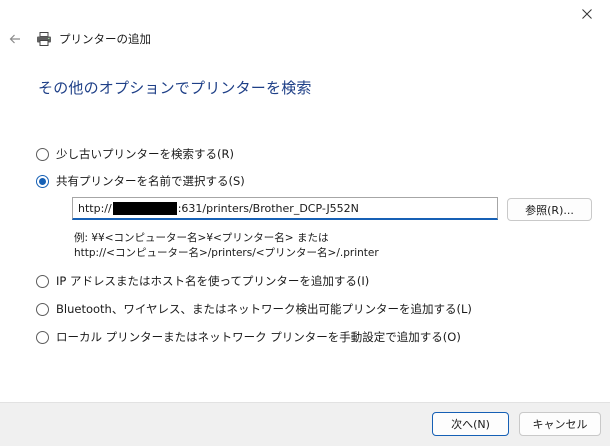  I want to click on option-select-shared-printer: 共有プリンターを名前で選択する(S), so click(140, 181).